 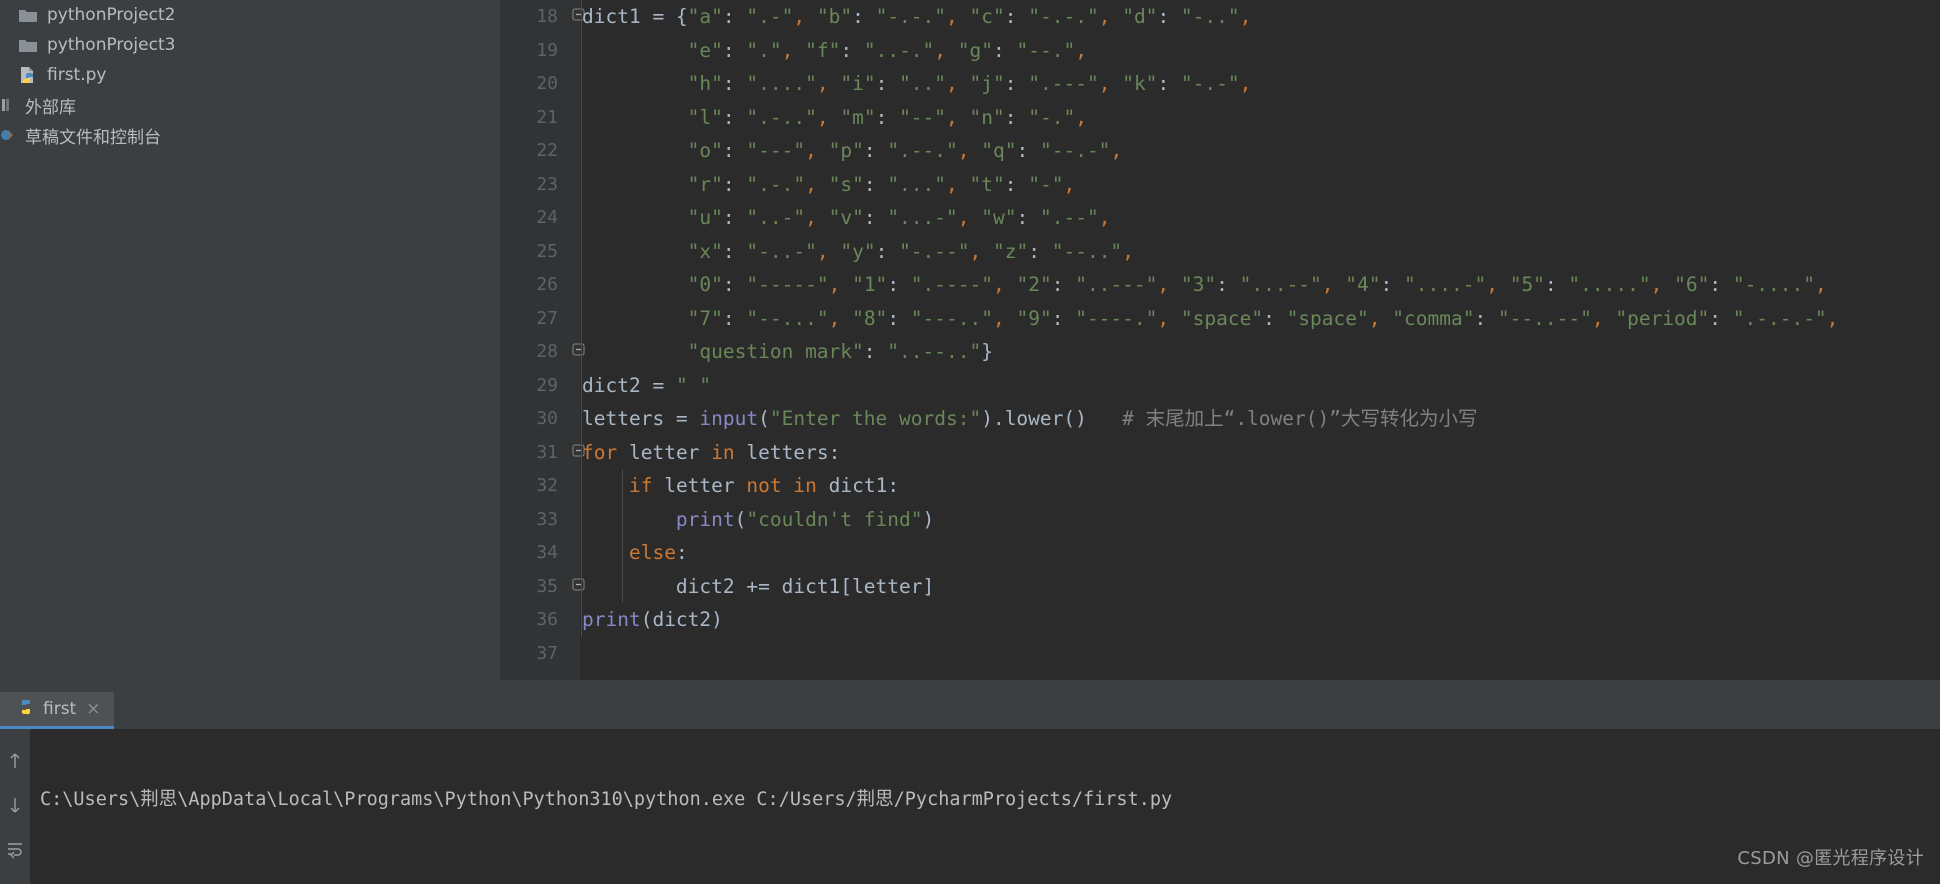 What do you see at coordinates (15, 761) in the screenshot?
I see `scroll-up-icon` at bounding box center [15, 761].